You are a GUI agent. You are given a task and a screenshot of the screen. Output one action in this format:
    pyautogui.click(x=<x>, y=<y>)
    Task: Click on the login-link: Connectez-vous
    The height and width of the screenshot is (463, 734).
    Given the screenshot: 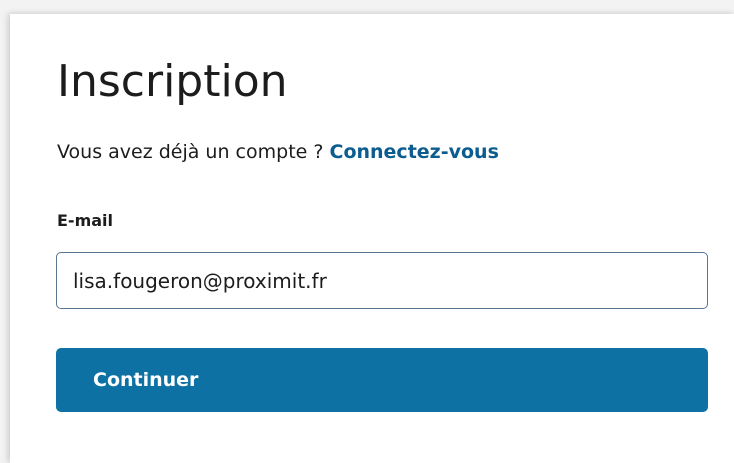 What is the action you would take?
    pyautogui.click(x=414, y=152)
    